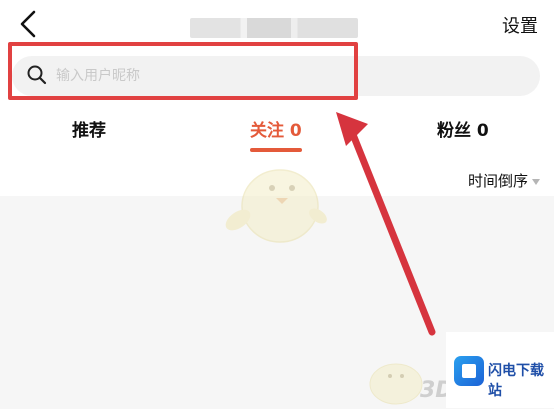 The image size is (554, 409). I want to click on active-tab-indicator, so click(276, 150).